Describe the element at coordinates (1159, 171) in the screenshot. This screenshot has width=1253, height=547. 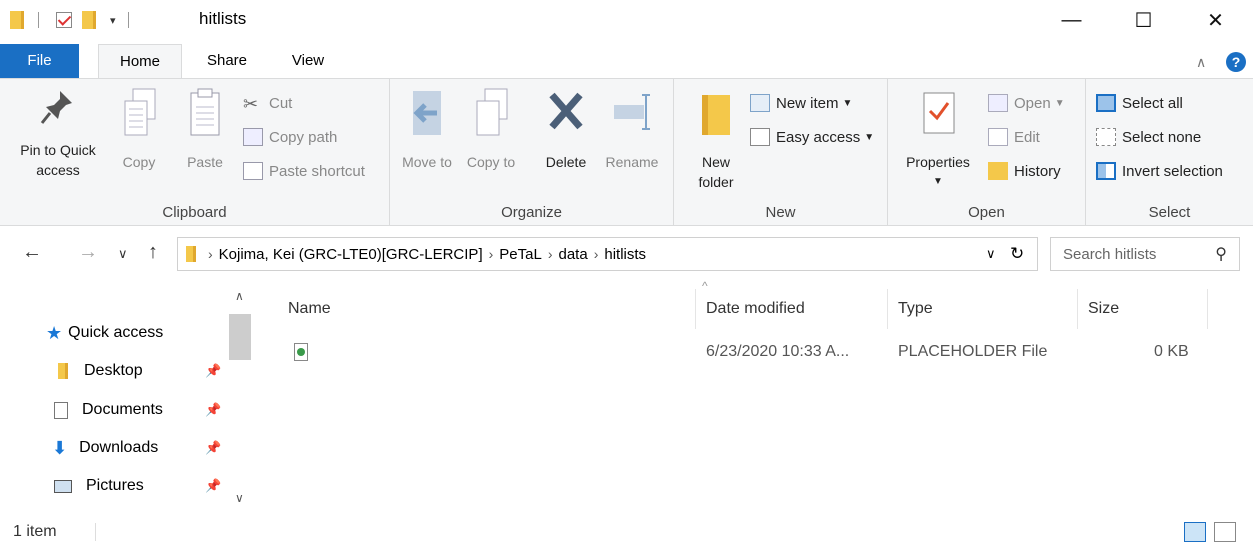
I see `invert-selection-button: Invert selection` at that location.